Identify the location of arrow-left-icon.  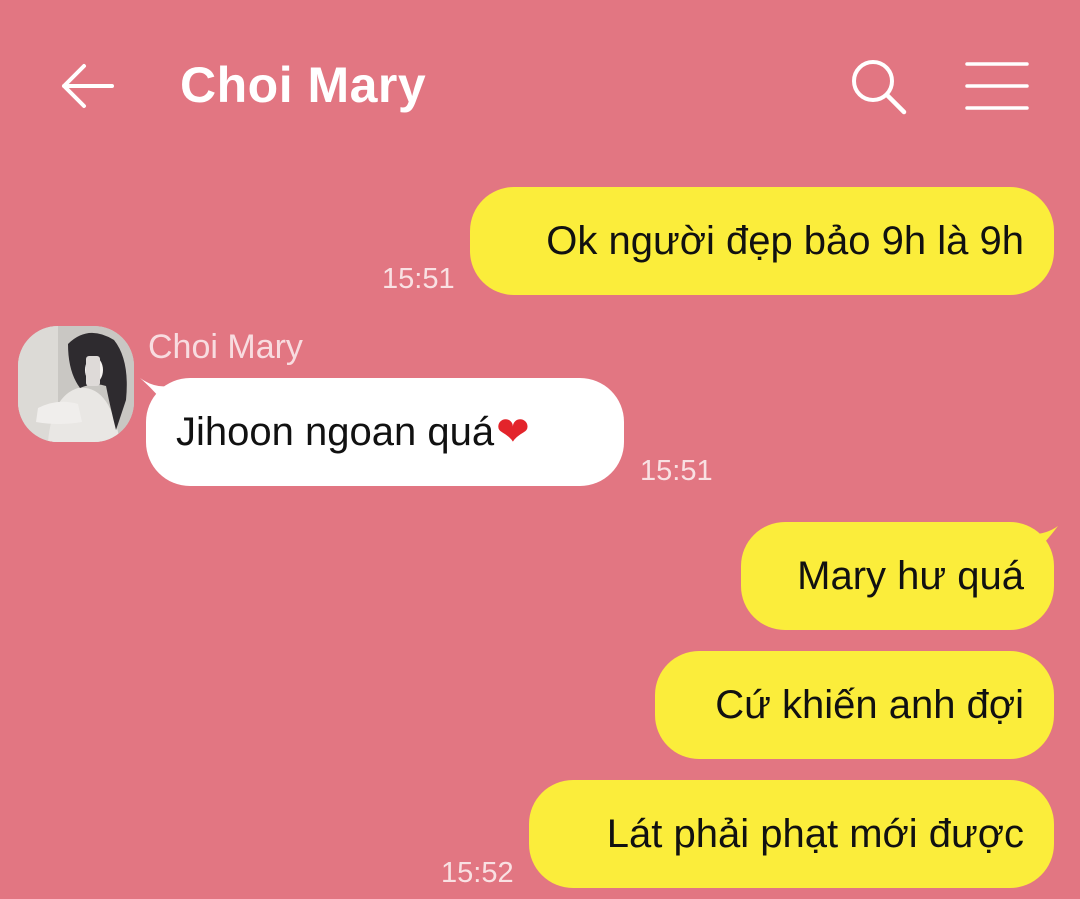
(88, 86).